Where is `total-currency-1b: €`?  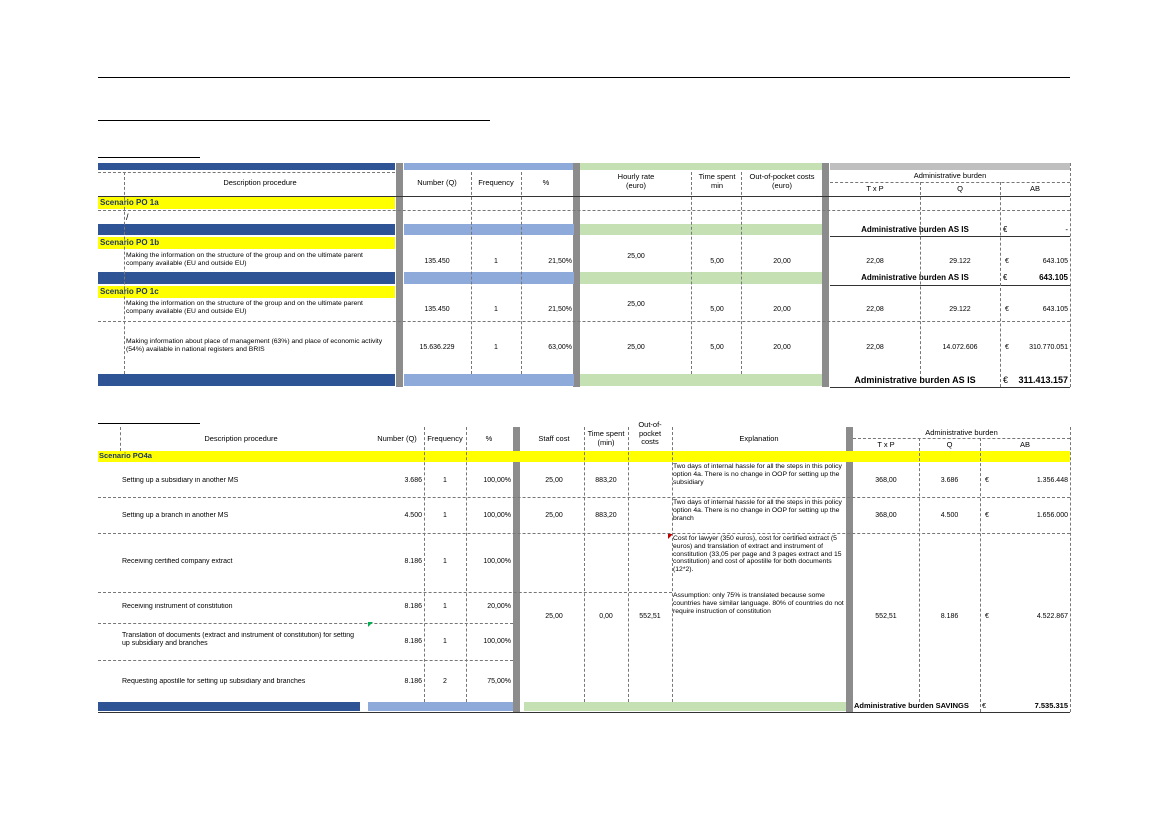 total-currency-1b: € is located at coordinates (1005, 277).